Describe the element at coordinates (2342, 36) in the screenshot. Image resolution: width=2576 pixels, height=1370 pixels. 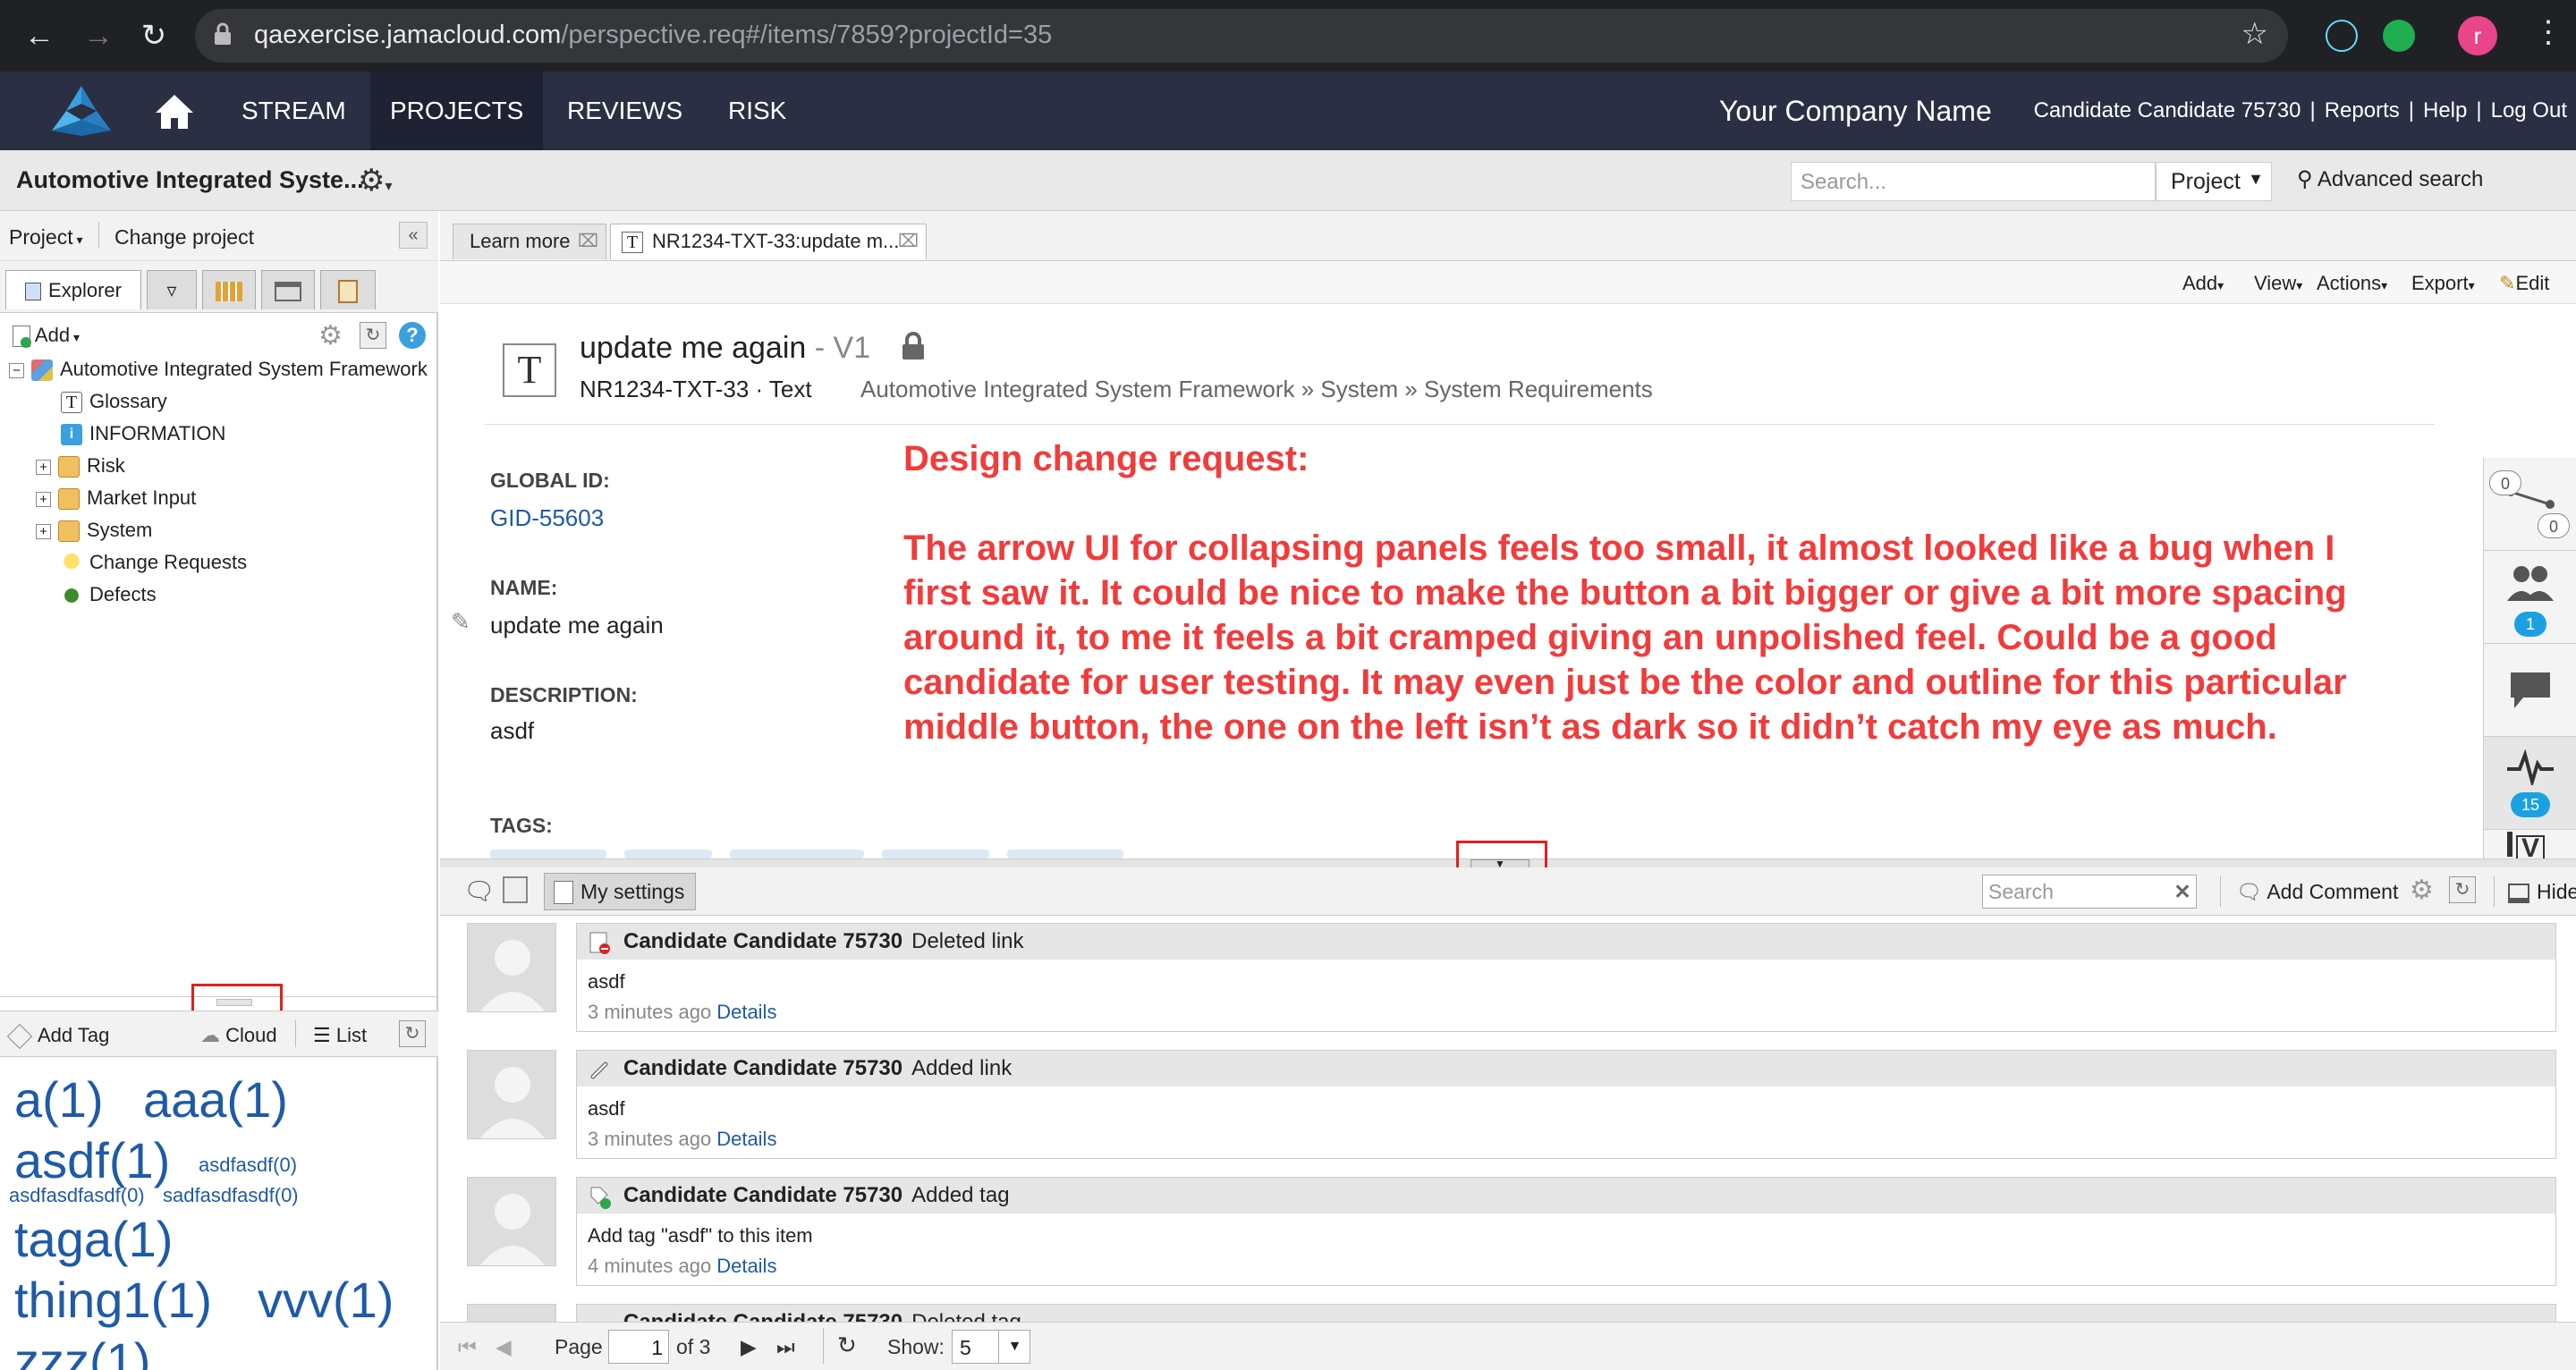
I see `react-extension-icon` at that location.